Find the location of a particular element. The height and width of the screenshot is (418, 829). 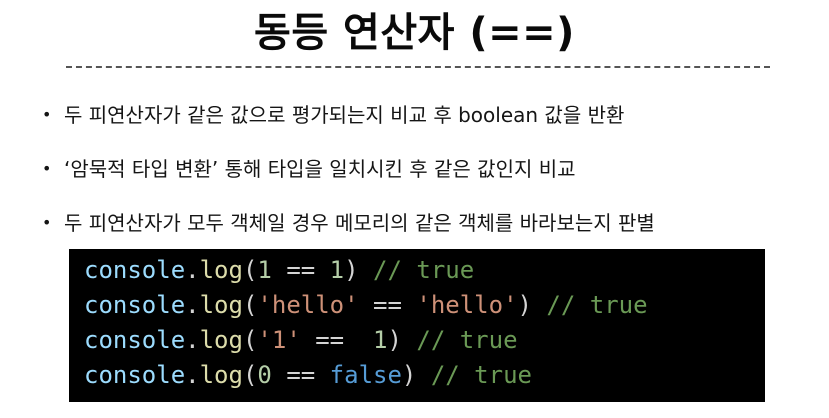

code-right-operand: false is located at coordinates (365, 375).